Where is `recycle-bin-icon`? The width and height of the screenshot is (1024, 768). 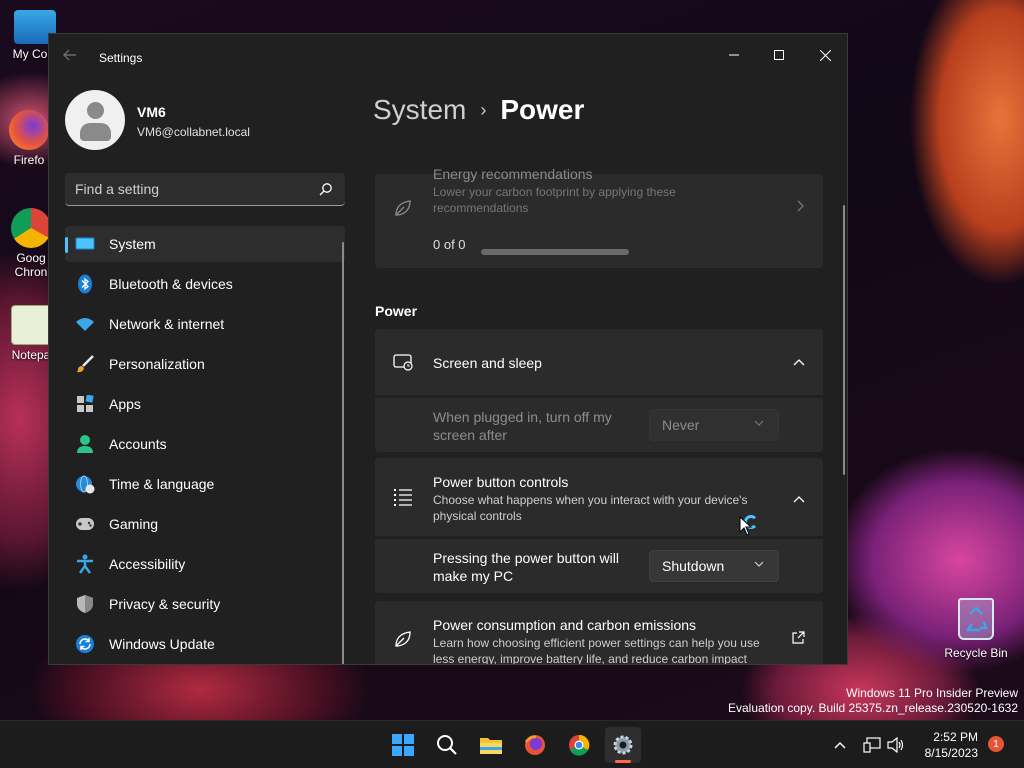
recycle-bin-icon is located at coordinates (976, 619).